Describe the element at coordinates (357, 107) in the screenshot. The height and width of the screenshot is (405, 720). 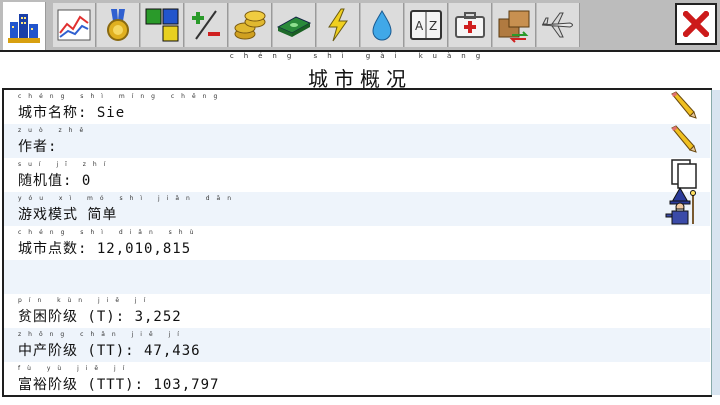
I see `row-city-name: chéng shì míng chēng 城市名称: Sie` at that location.